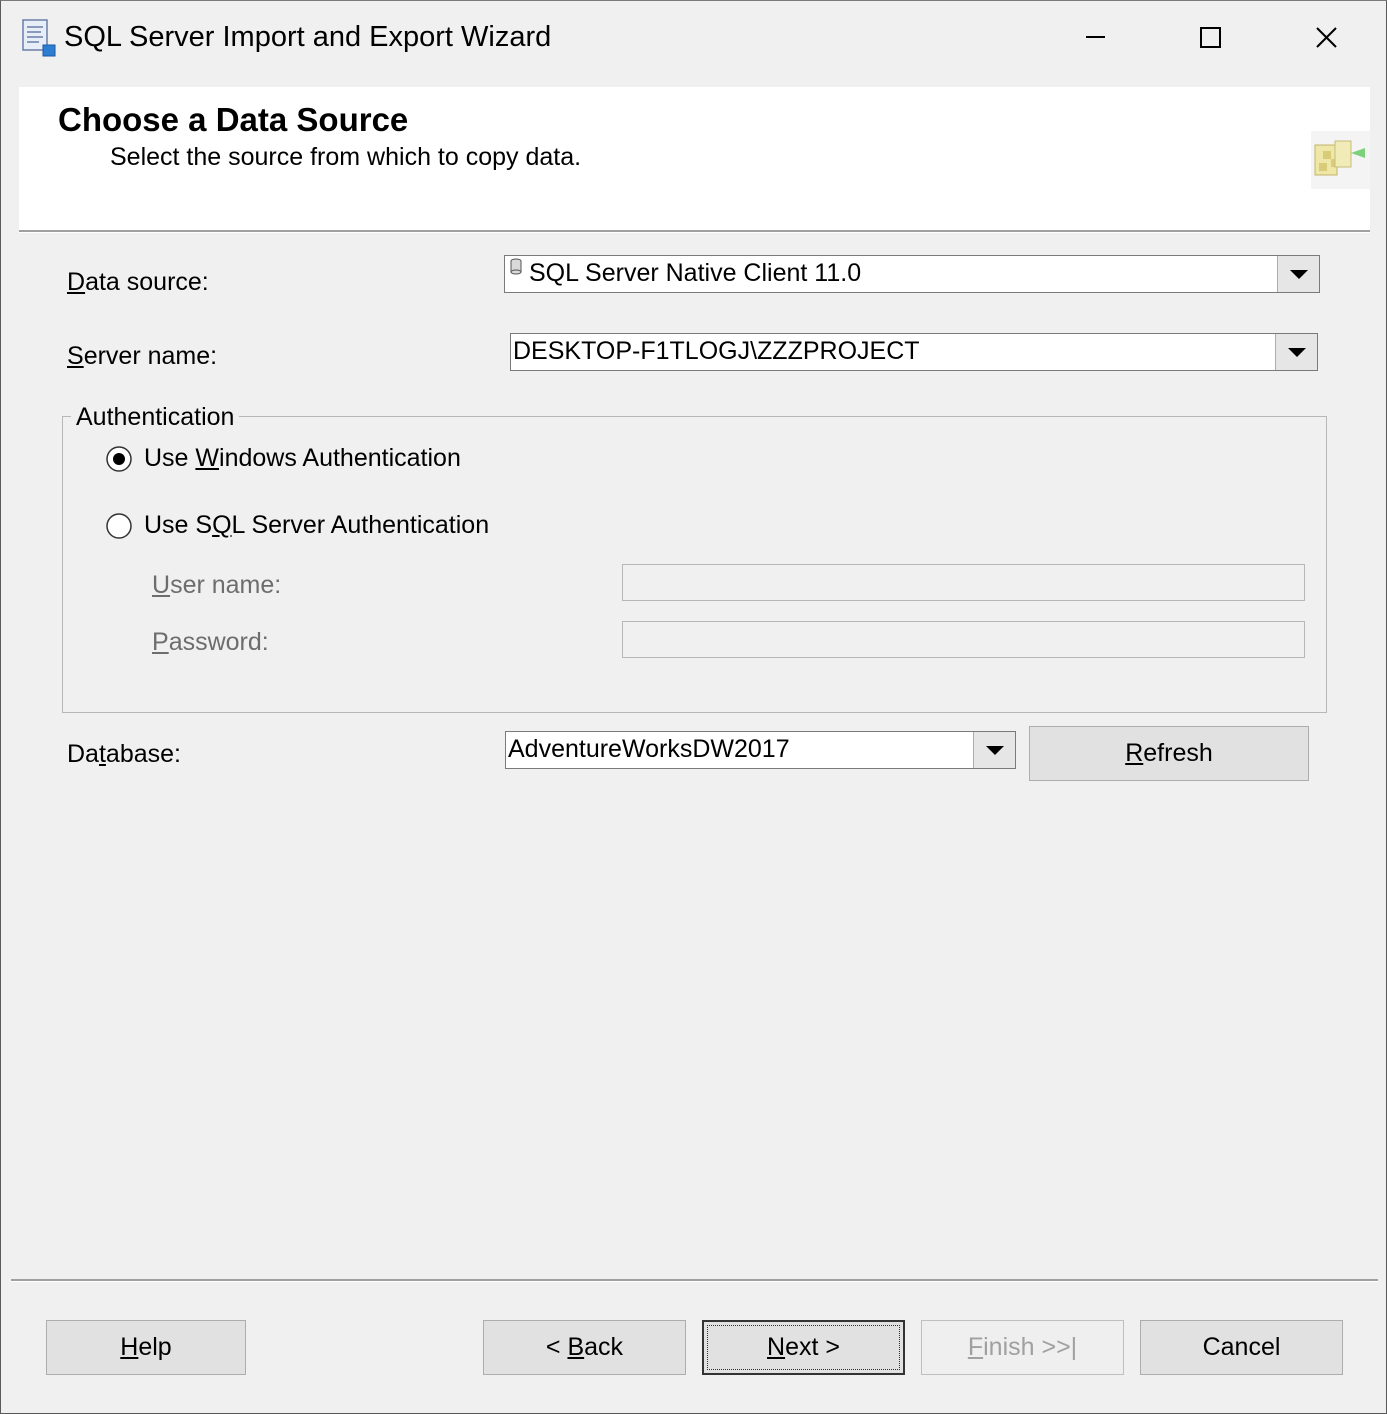 Image resolution: width=1387 pixels, height=1414 pixels. I want to click on database-combobox: AdventureWorksDW2017, so click(760, 750).